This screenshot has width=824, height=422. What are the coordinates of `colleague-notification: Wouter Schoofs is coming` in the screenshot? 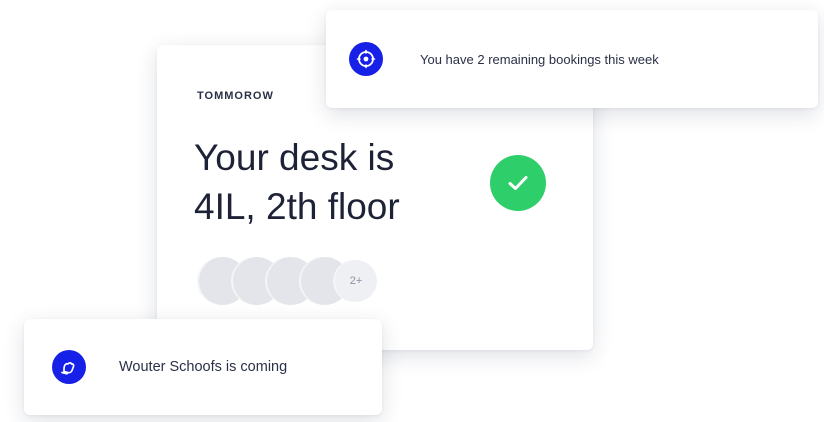 It's located at (203, 367).